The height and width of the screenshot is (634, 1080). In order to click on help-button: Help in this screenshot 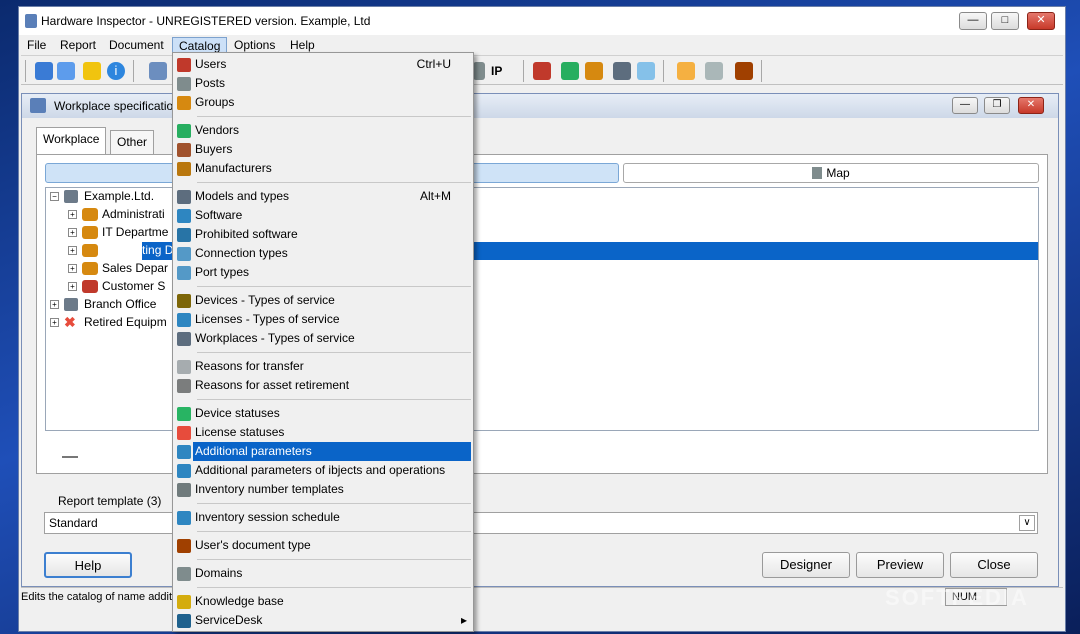, I will do `click(88, 565)`.